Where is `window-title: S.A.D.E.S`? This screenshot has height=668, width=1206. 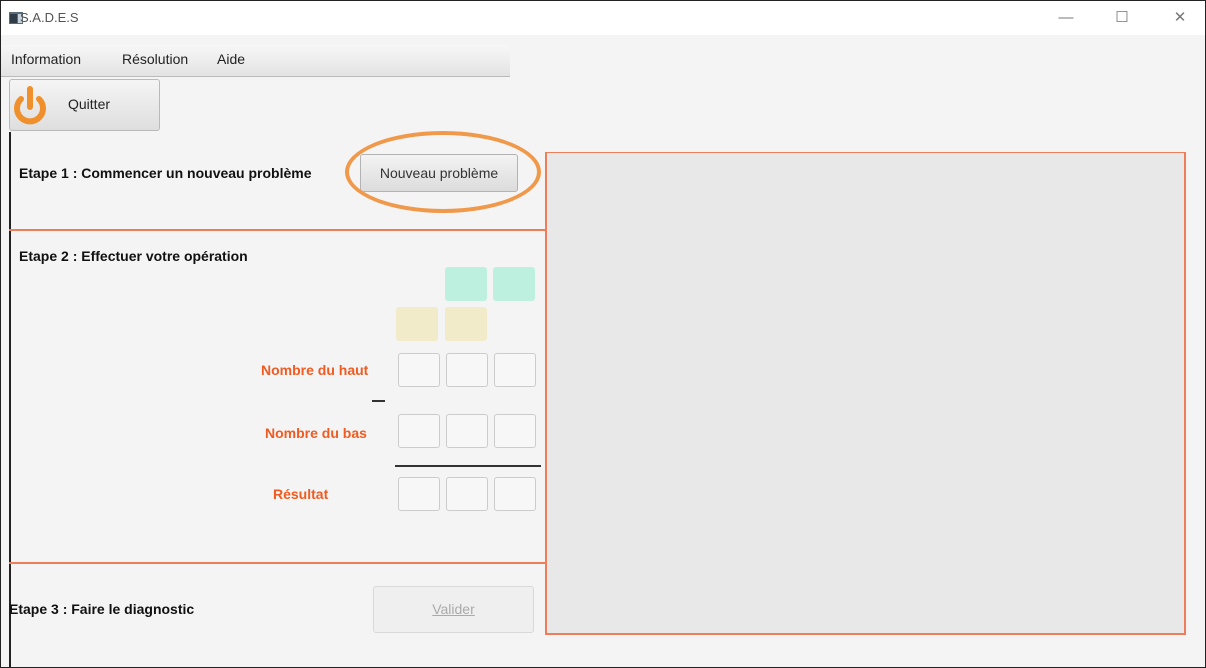
window-title: S.A.D.E.S is located at coordinates (49, 17).